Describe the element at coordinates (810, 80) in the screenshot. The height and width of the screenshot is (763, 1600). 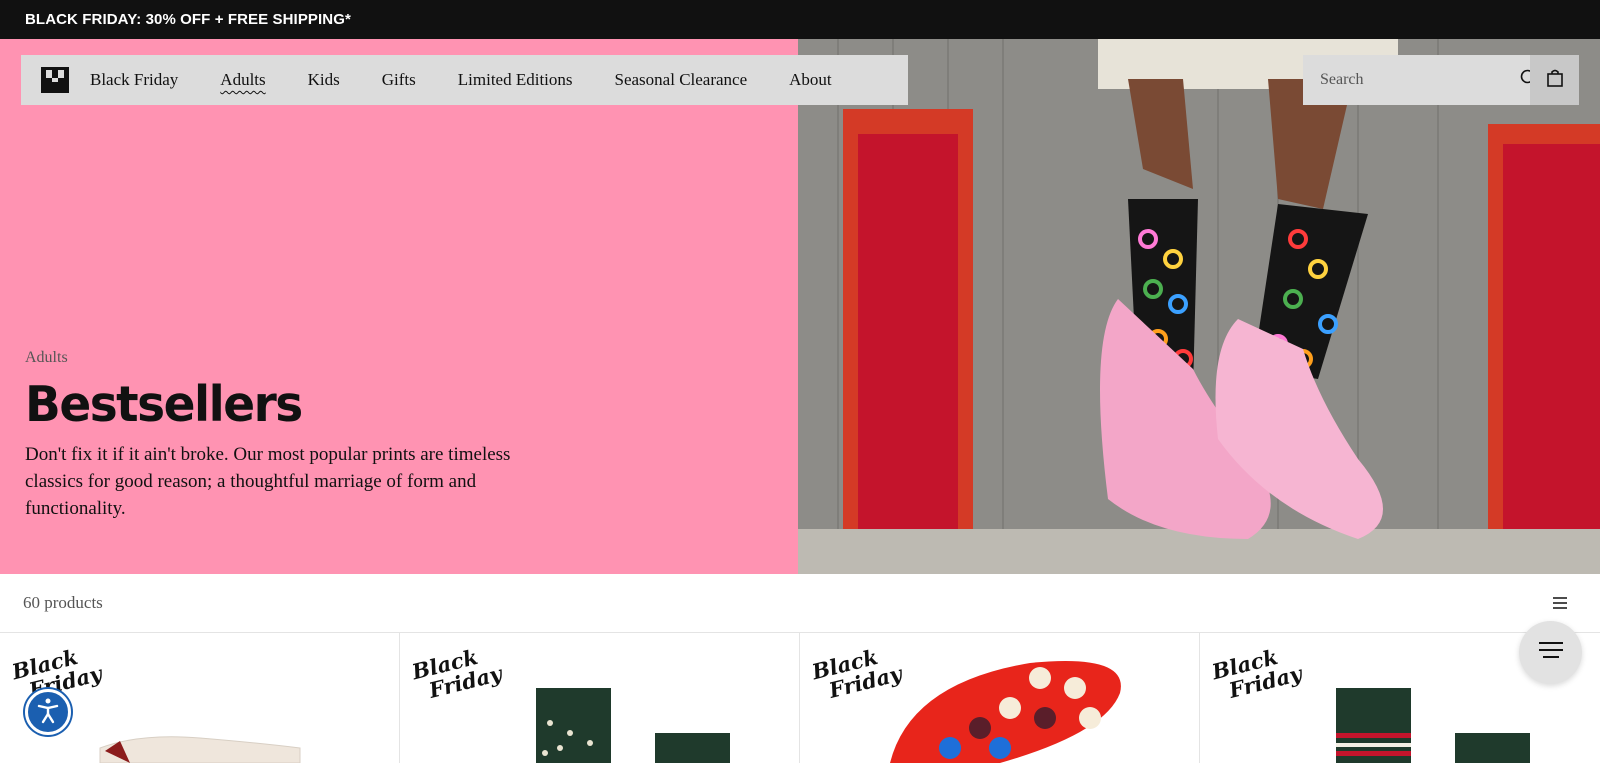
I see `nav-item-about: About` at that location.